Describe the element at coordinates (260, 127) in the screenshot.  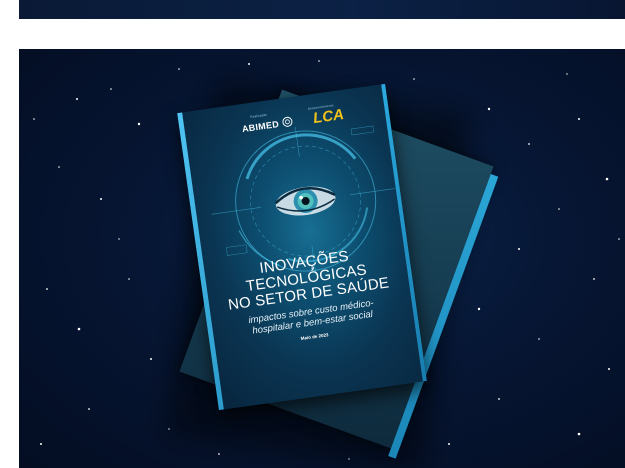
I see `abimed-logo: ABIMED` at that location.